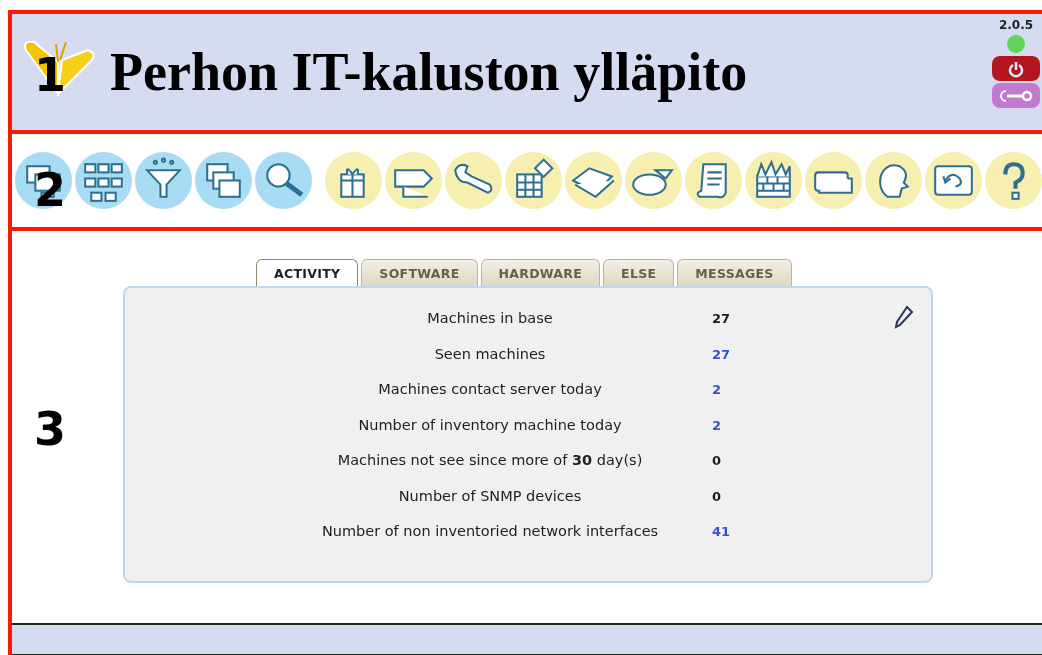  Describe the element at coordinates (50, 429) in the screenshot. I see `annotation-number: 3` at that location.